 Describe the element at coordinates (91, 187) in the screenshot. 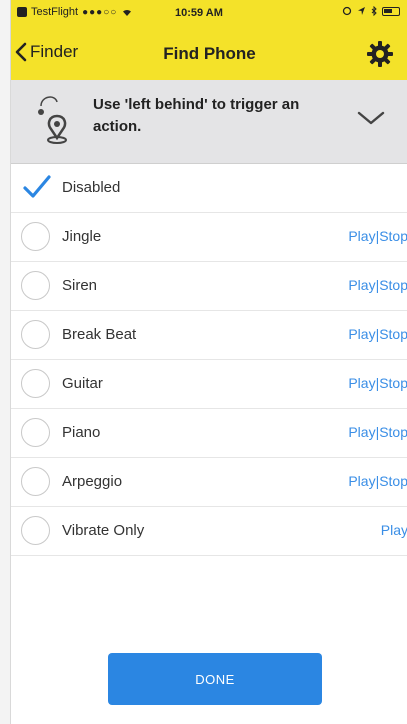

I see `item-label: Disabled` at that location.